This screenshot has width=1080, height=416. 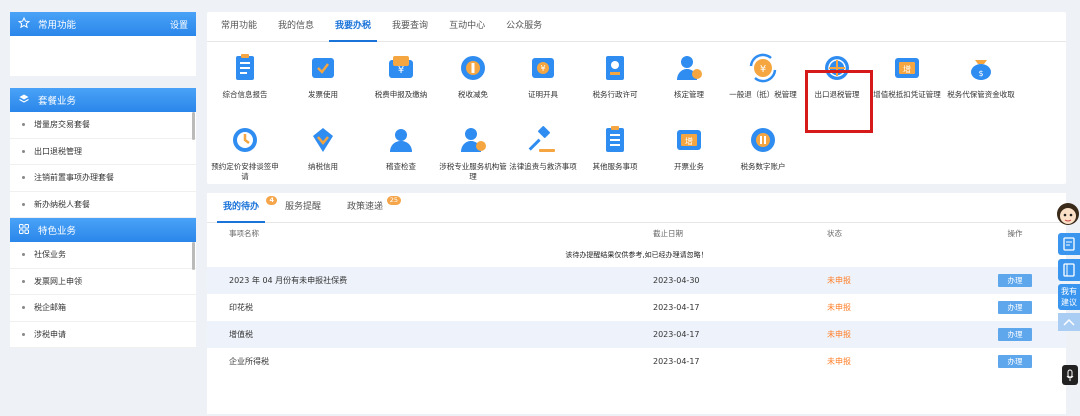 What do you see at coordinates (473, 68) in the screenshot?
I see `tax-reduction-icon` at bounding box center [473, 68].